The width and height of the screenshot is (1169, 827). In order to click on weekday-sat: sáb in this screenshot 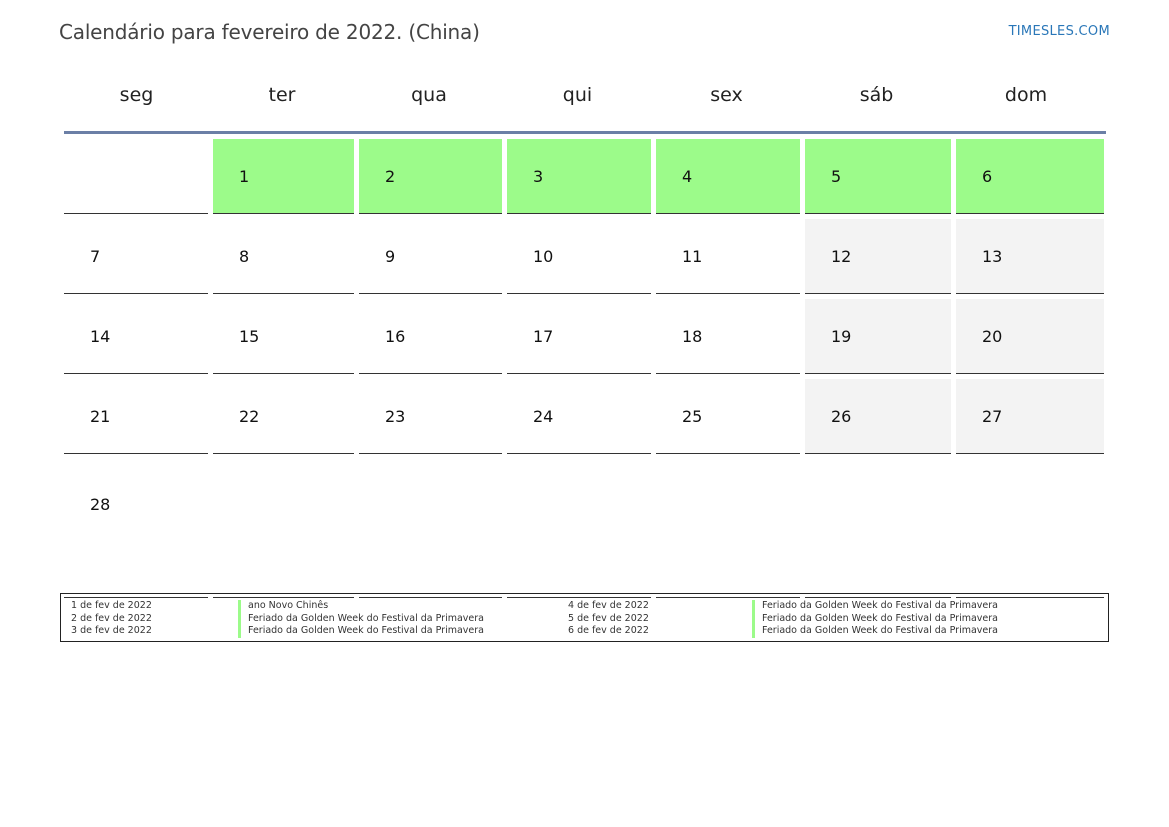, I will do `click(876, 95)`.